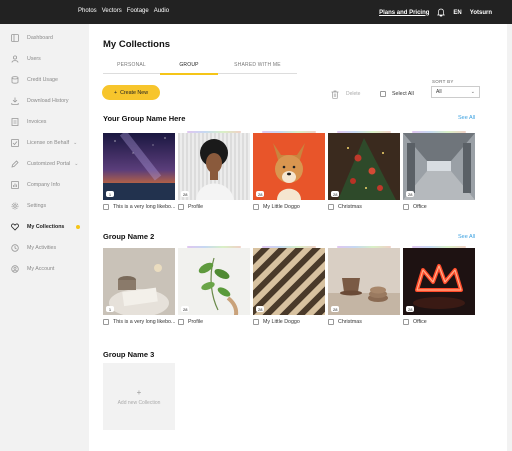  Describe the element at coordinates (33, 248) in the screenshot. I see `sidebar-item-my-activities: My Activities` at that location.